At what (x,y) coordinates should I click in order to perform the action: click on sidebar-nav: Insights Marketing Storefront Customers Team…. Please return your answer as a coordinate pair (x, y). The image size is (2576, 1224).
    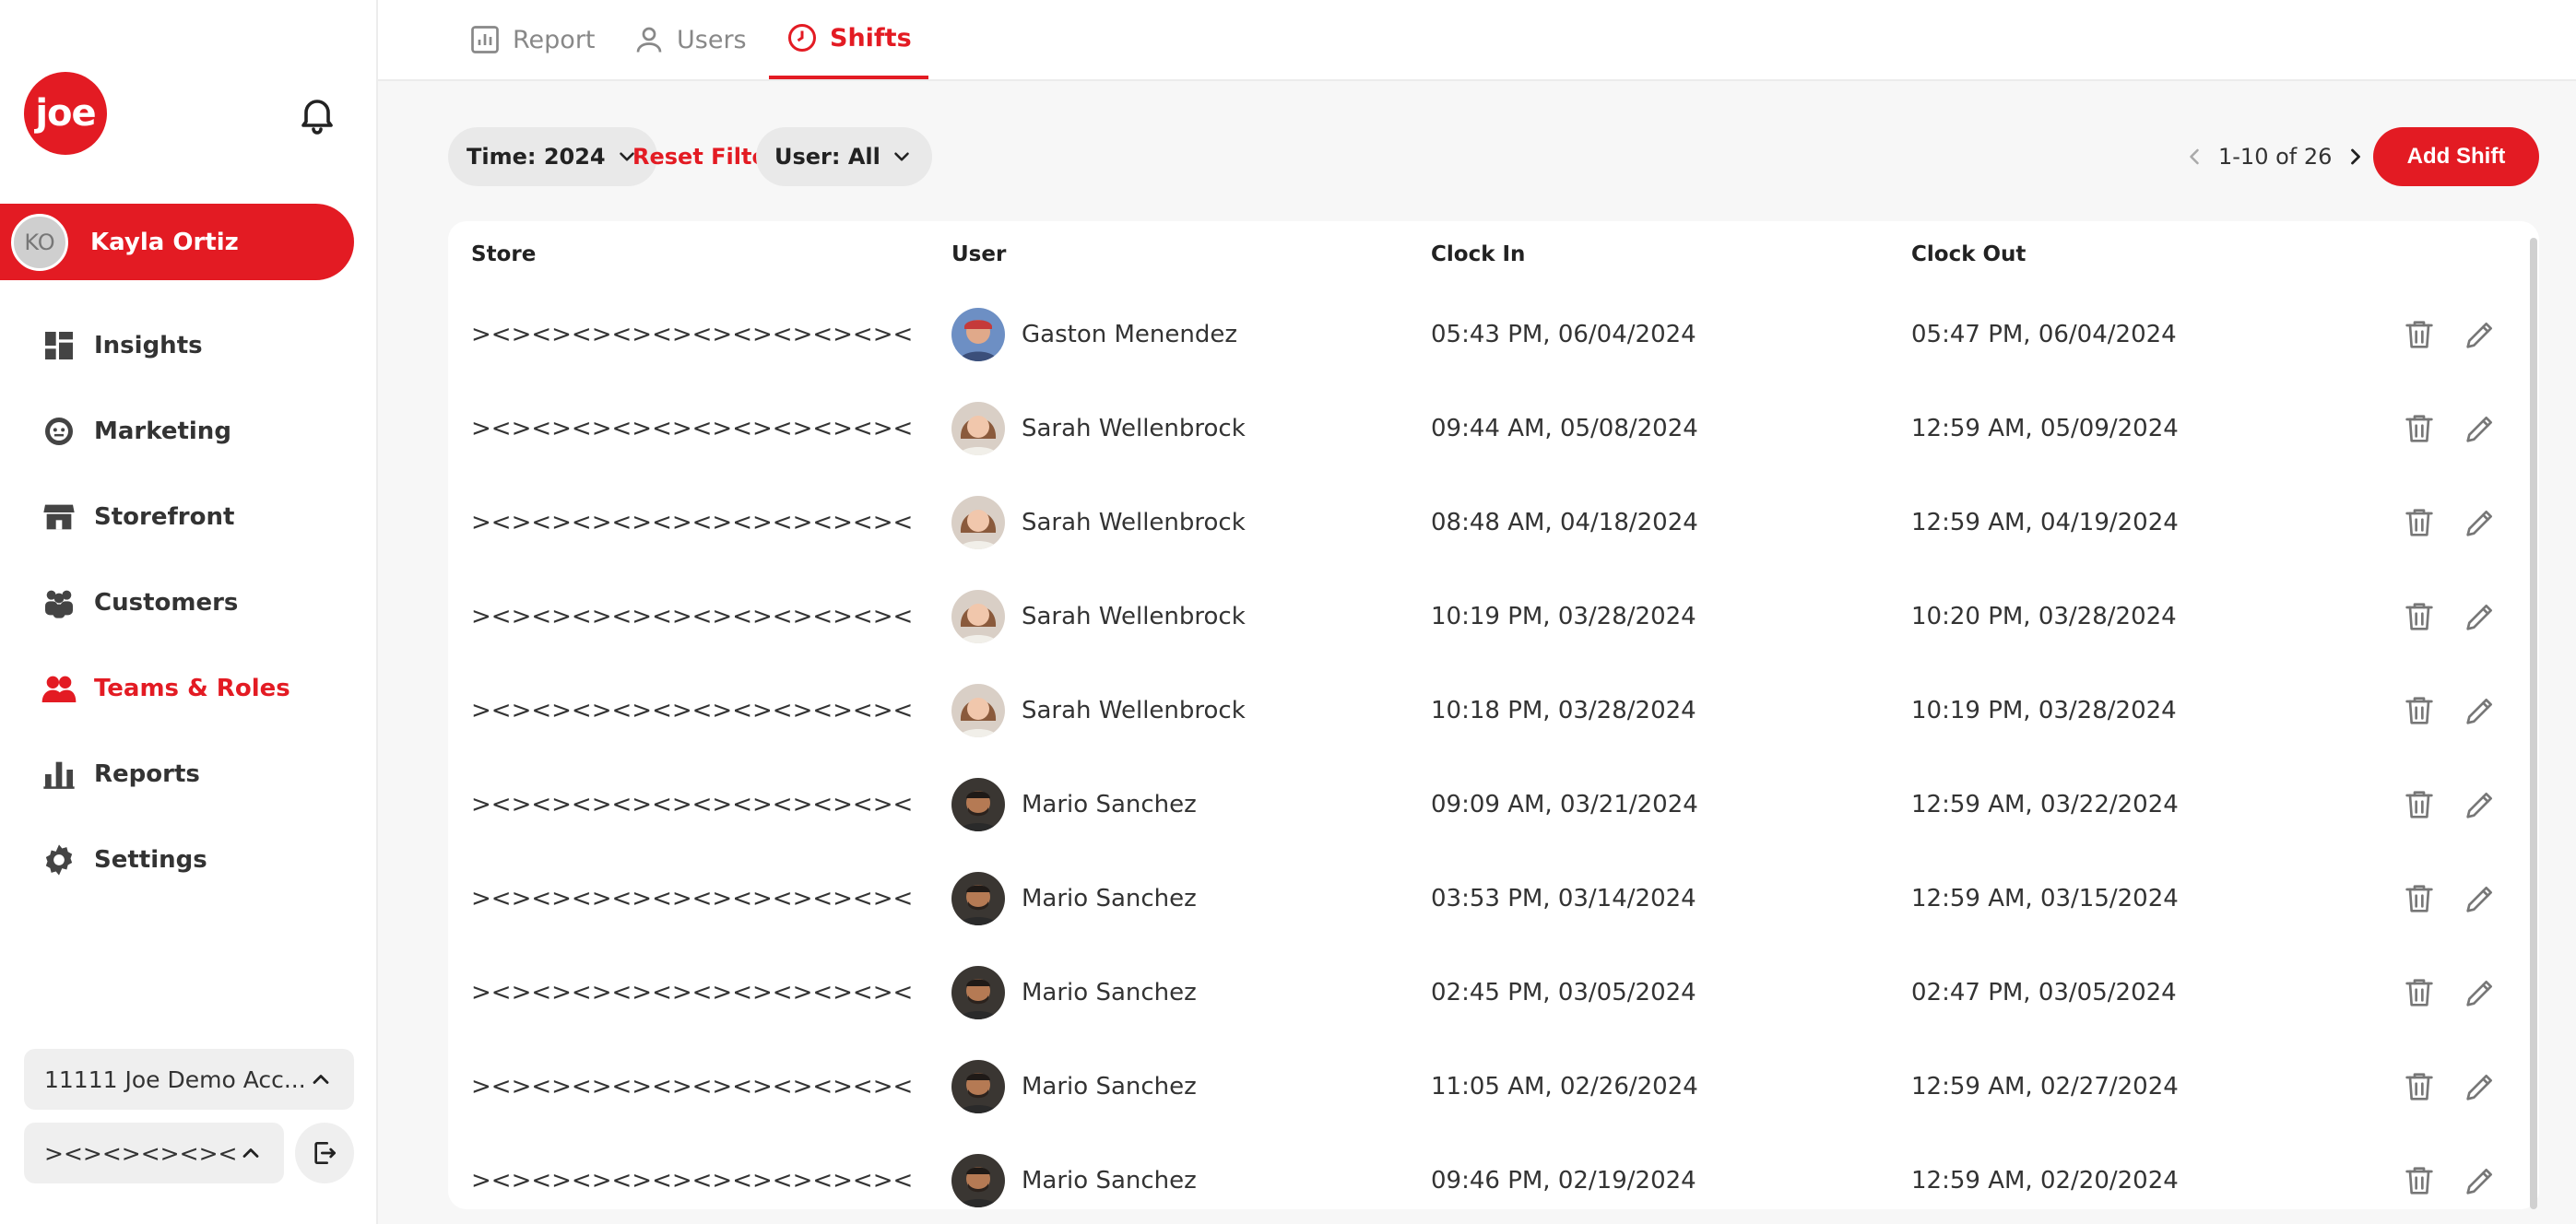
    Looking at the image, I should click on (189, 602).